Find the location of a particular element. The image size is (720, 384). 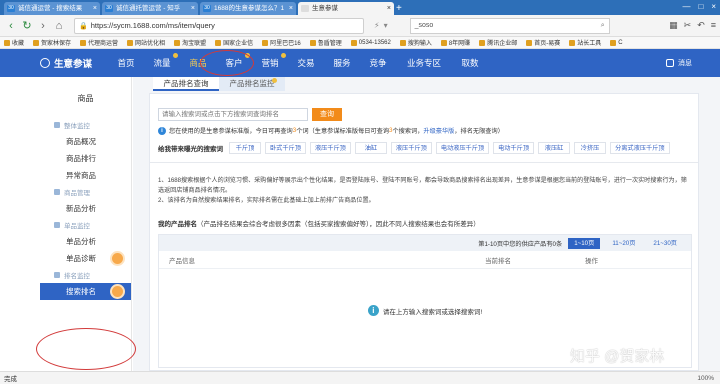

nav-label: 交易 is located at coordinates (306, 63).